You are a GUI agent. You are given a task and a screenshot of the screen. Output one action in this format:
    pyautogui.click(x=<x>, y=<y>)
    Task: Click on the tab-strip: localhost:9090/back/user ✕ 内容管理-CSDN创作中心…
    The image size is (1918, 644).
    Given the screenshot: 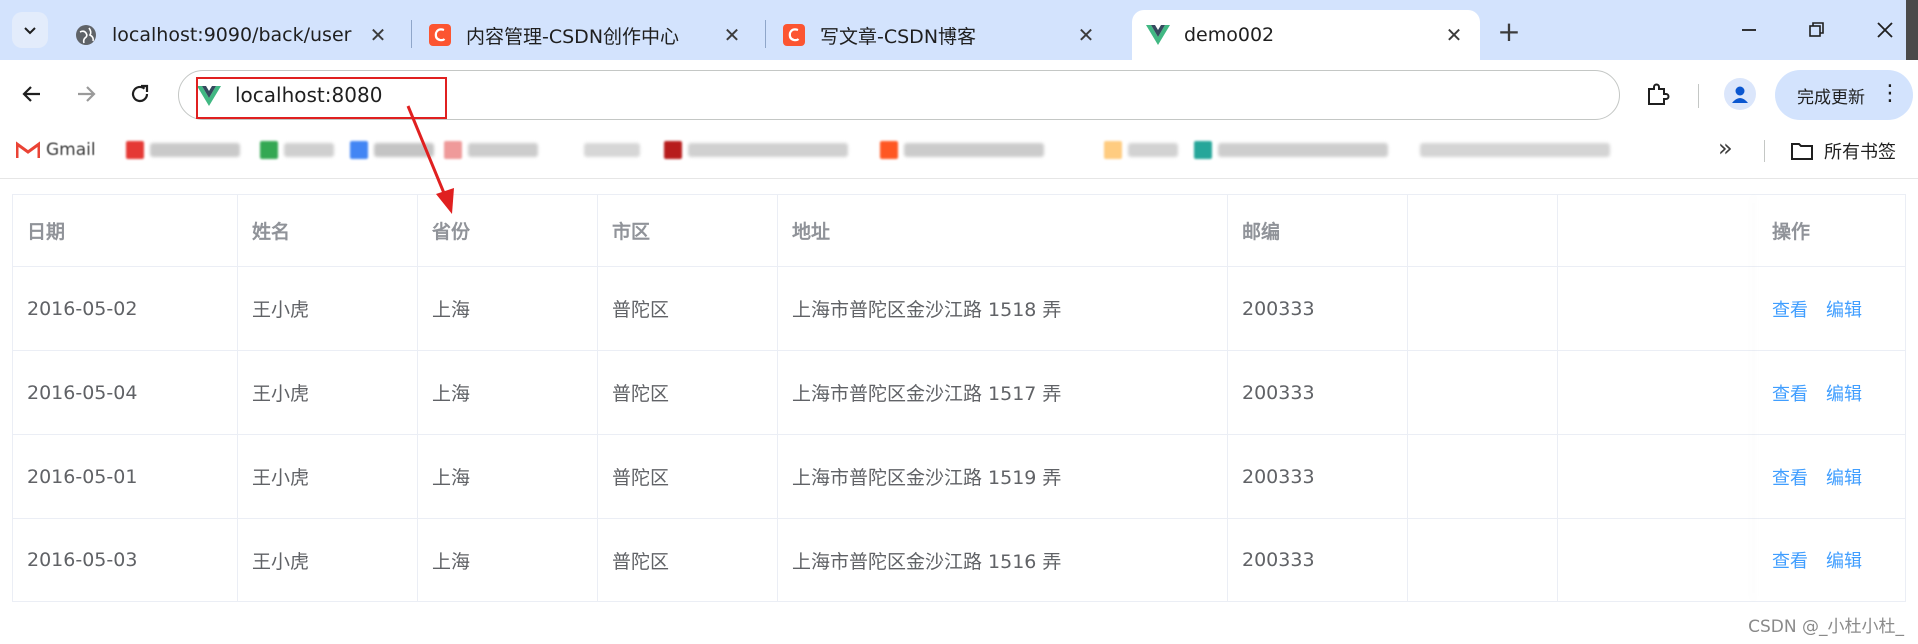 What is the action you would take?
    pyautogui.click(x=959, y=30)
    